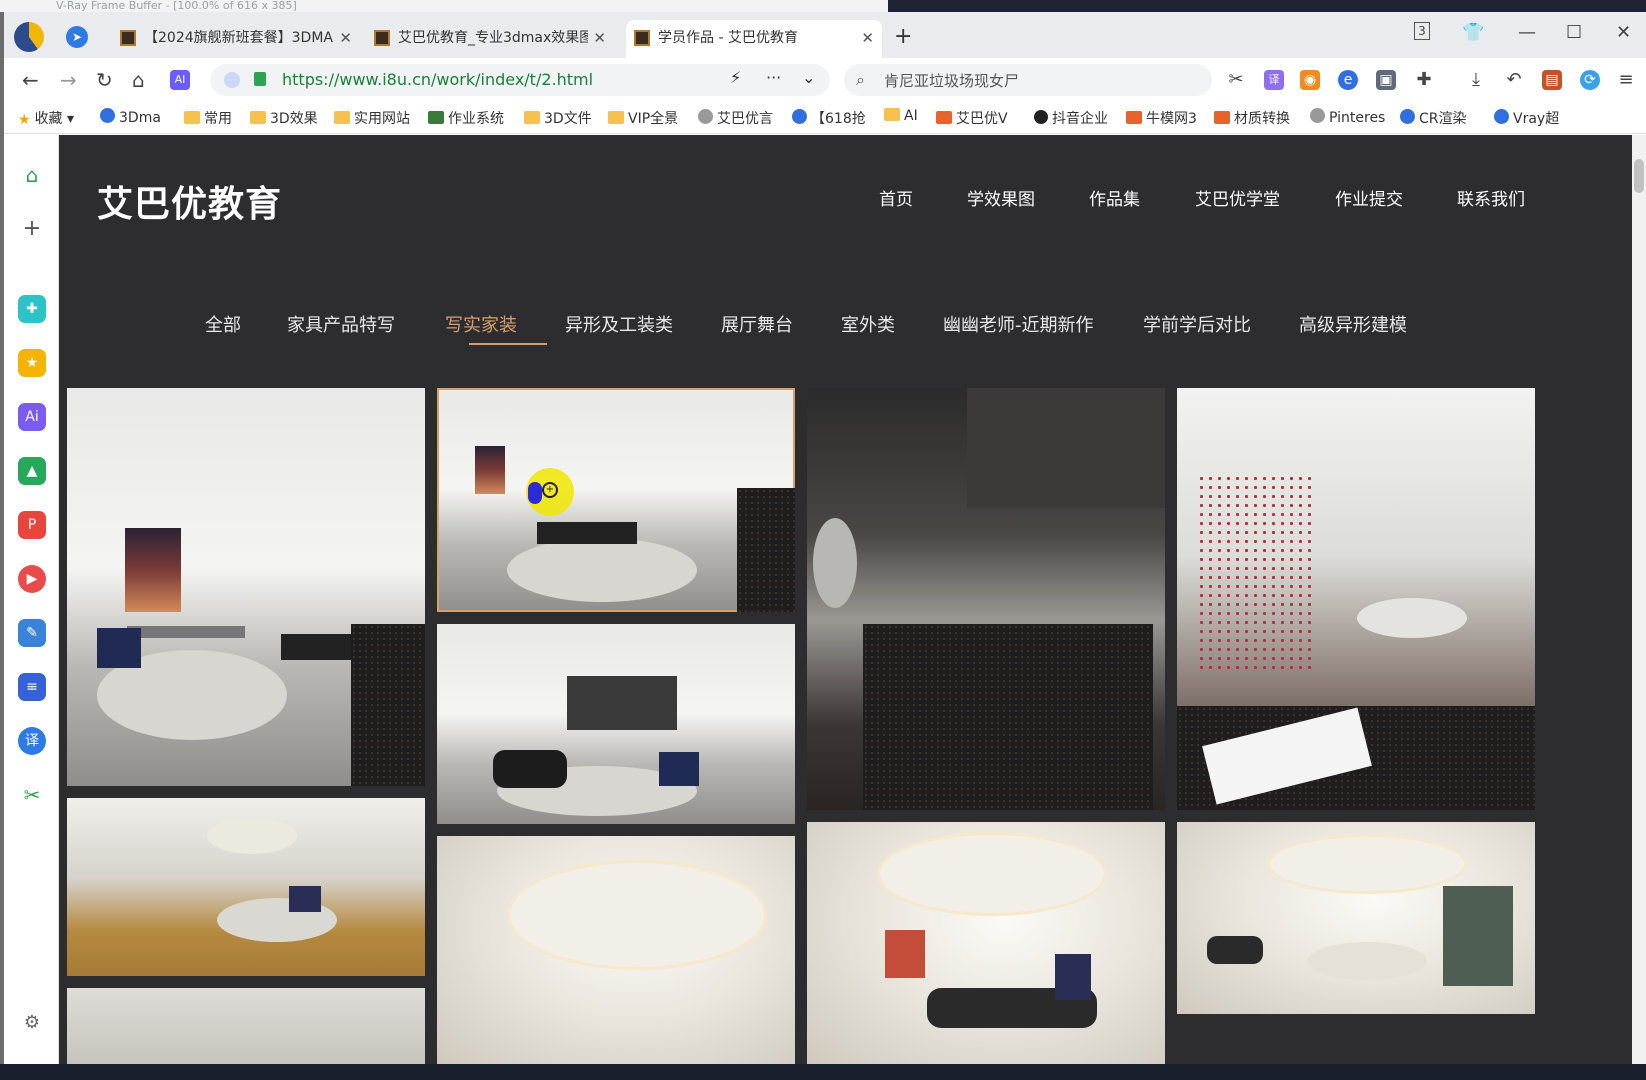 This screenshot has width=1646, height=1080. Describe the element at coordinates (32, 687) in the screenshot. I see `doc-ai-icon: ≡` at that location.